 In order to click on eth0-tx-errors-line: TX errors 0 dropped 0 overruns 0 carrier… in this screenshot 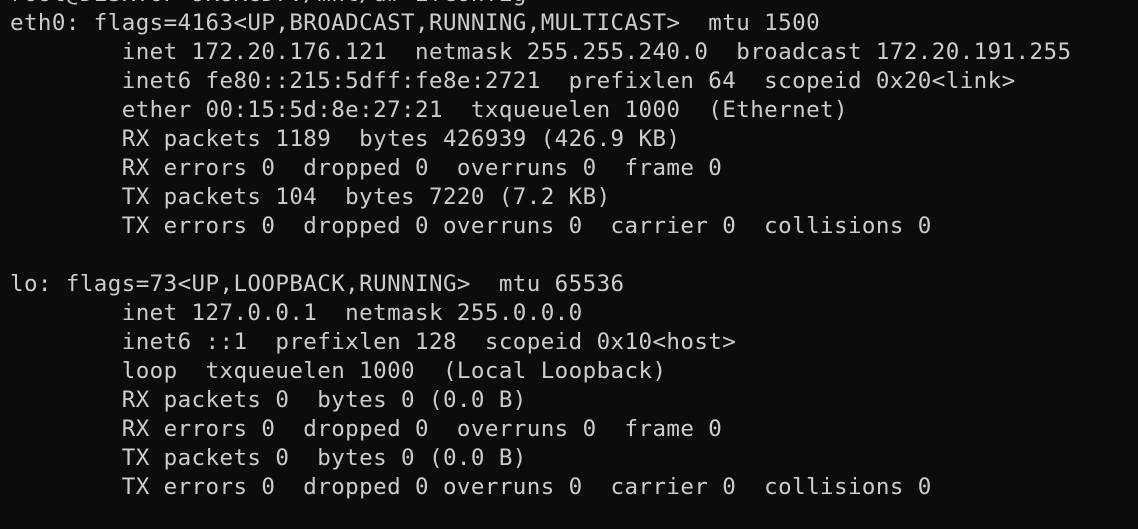, I will do `click(471, 226)`.